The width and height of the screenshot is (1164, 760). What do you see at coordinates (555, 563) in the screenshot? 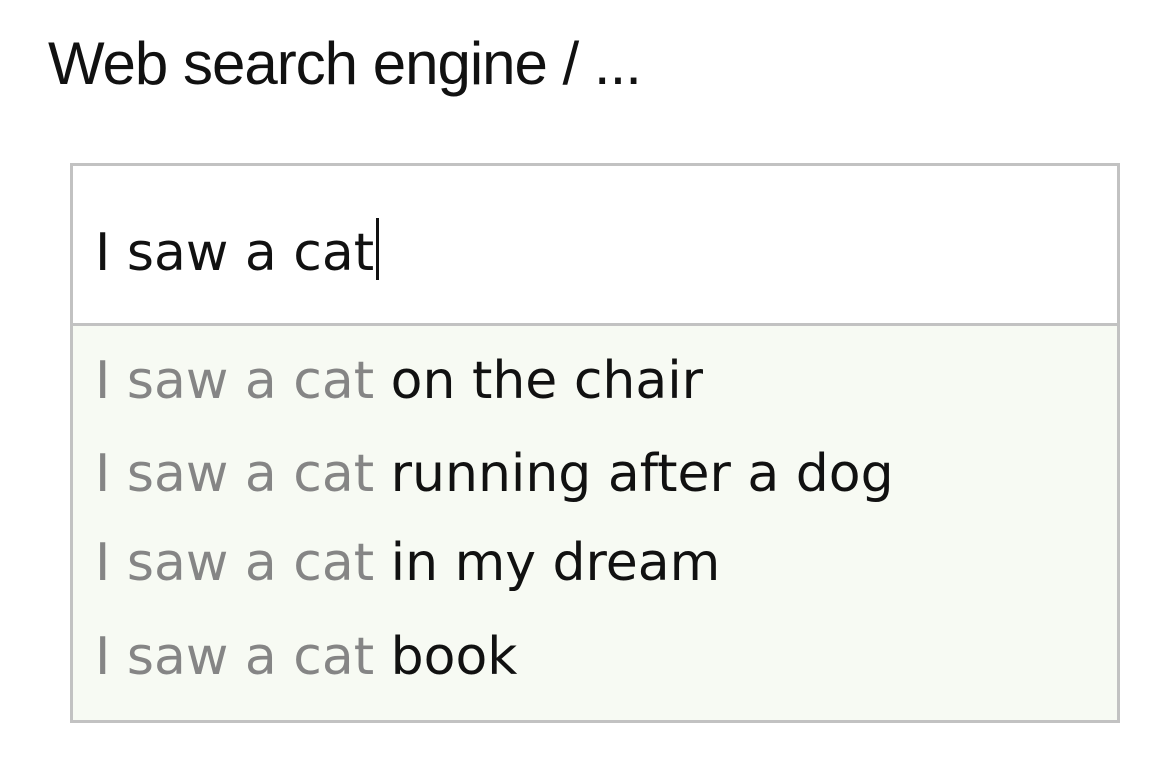
I see `suggestion-completion: in my dream` at bounding box center [555, 563].